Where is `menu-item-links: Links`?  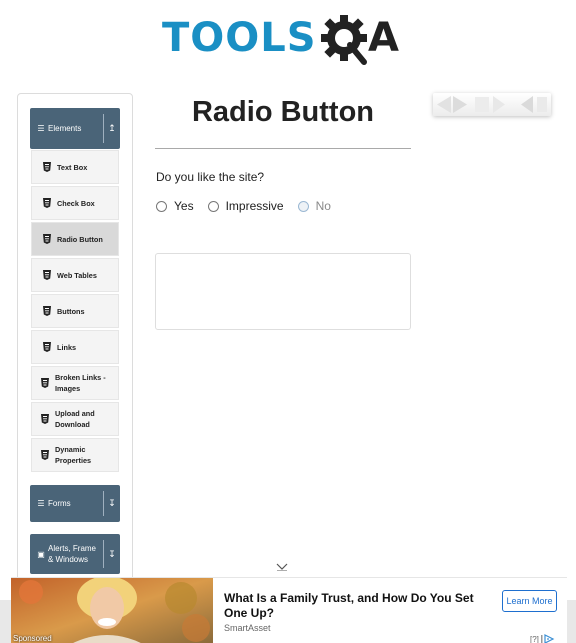
menu-item-links: Links is located at coordinates (75, 347).